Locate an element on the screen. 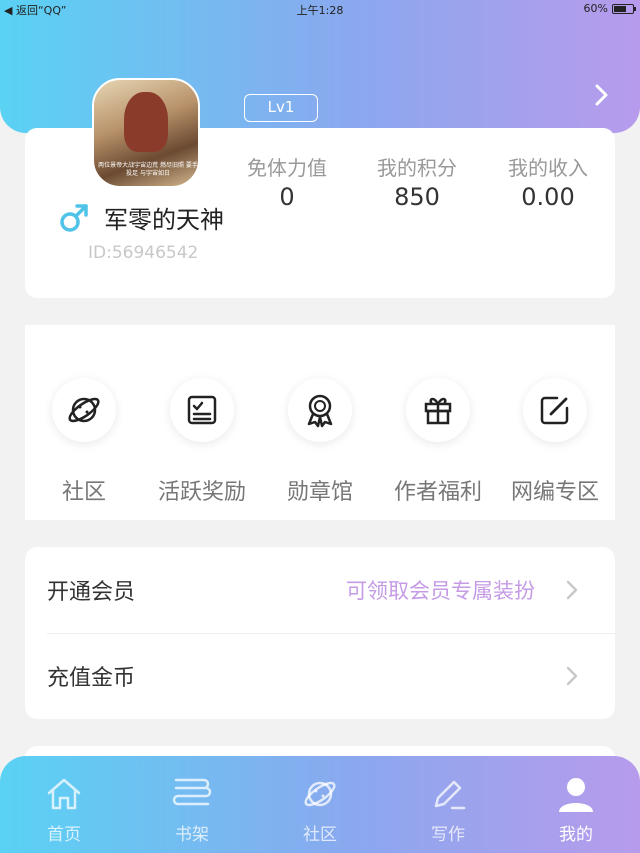 This screenshot has width=640, height=853. gift-icon is located at coordinates (438, 411).